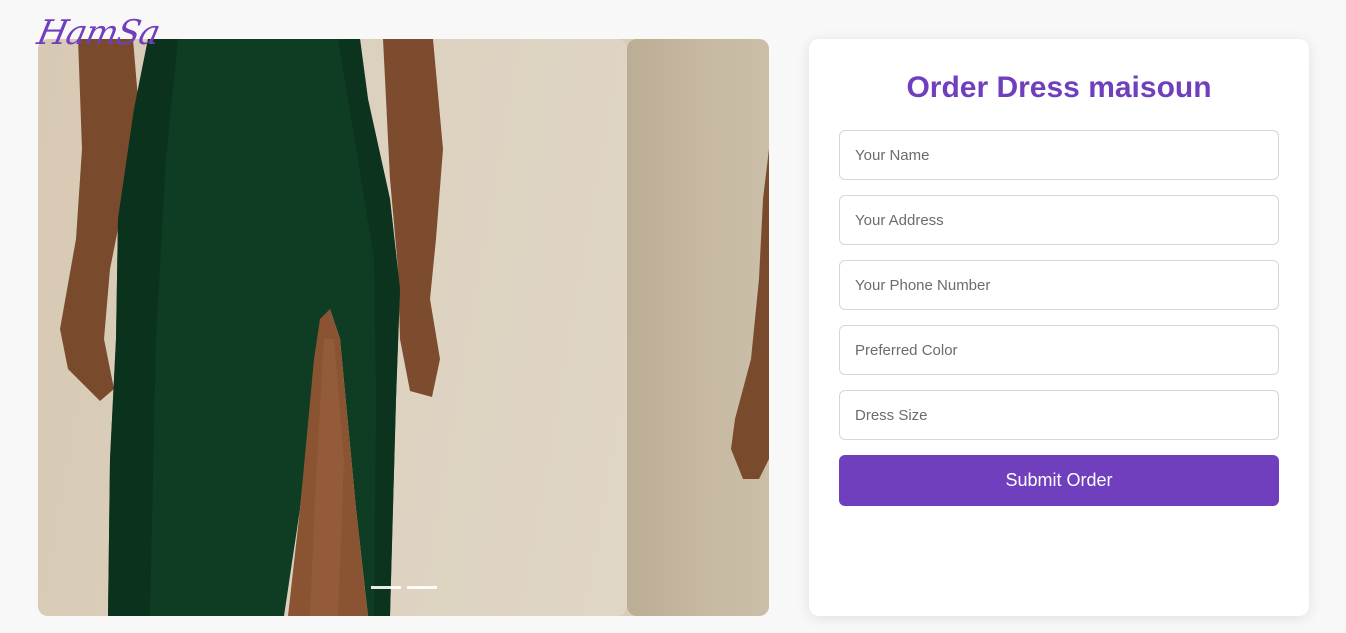 This screenshot has width=1346, height=633. Describe the element at coordinates (1059, 350) in the screenshot. I see `color-input` at that location.